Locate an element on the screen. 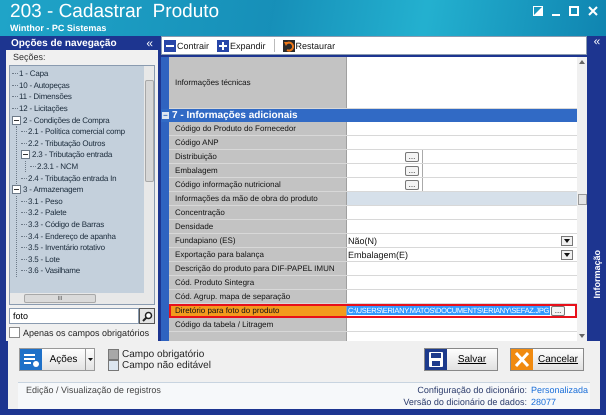 This screenshot has height=415, width=606. sections-label: Seções: is located at coordinates (29, 57).